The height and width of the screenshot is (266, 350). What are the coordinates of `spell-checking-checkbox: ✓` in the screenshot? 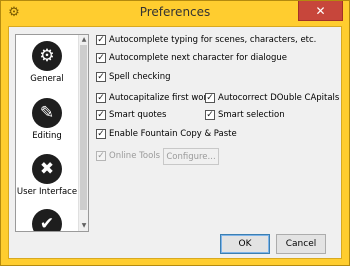 It's located at (101, 77).